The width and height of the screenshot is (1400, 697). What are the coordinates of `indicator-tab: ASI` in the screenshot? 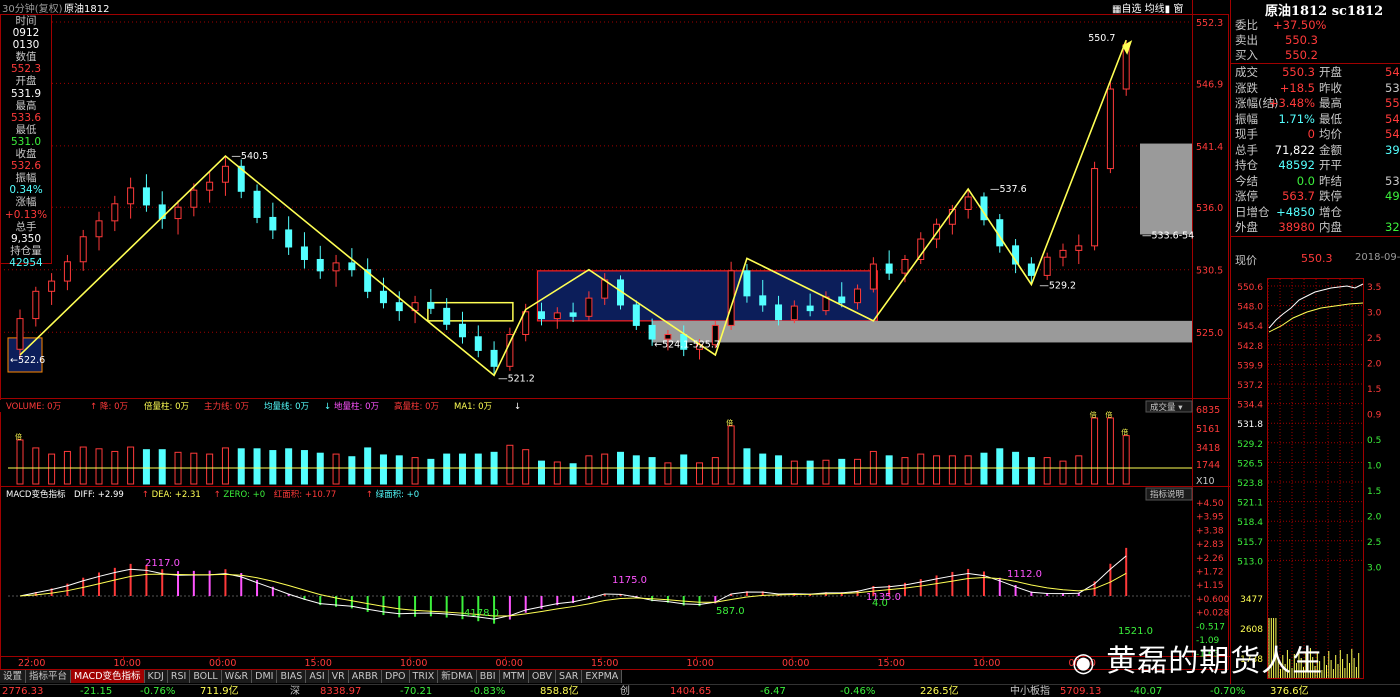 It's located at (317, 676).